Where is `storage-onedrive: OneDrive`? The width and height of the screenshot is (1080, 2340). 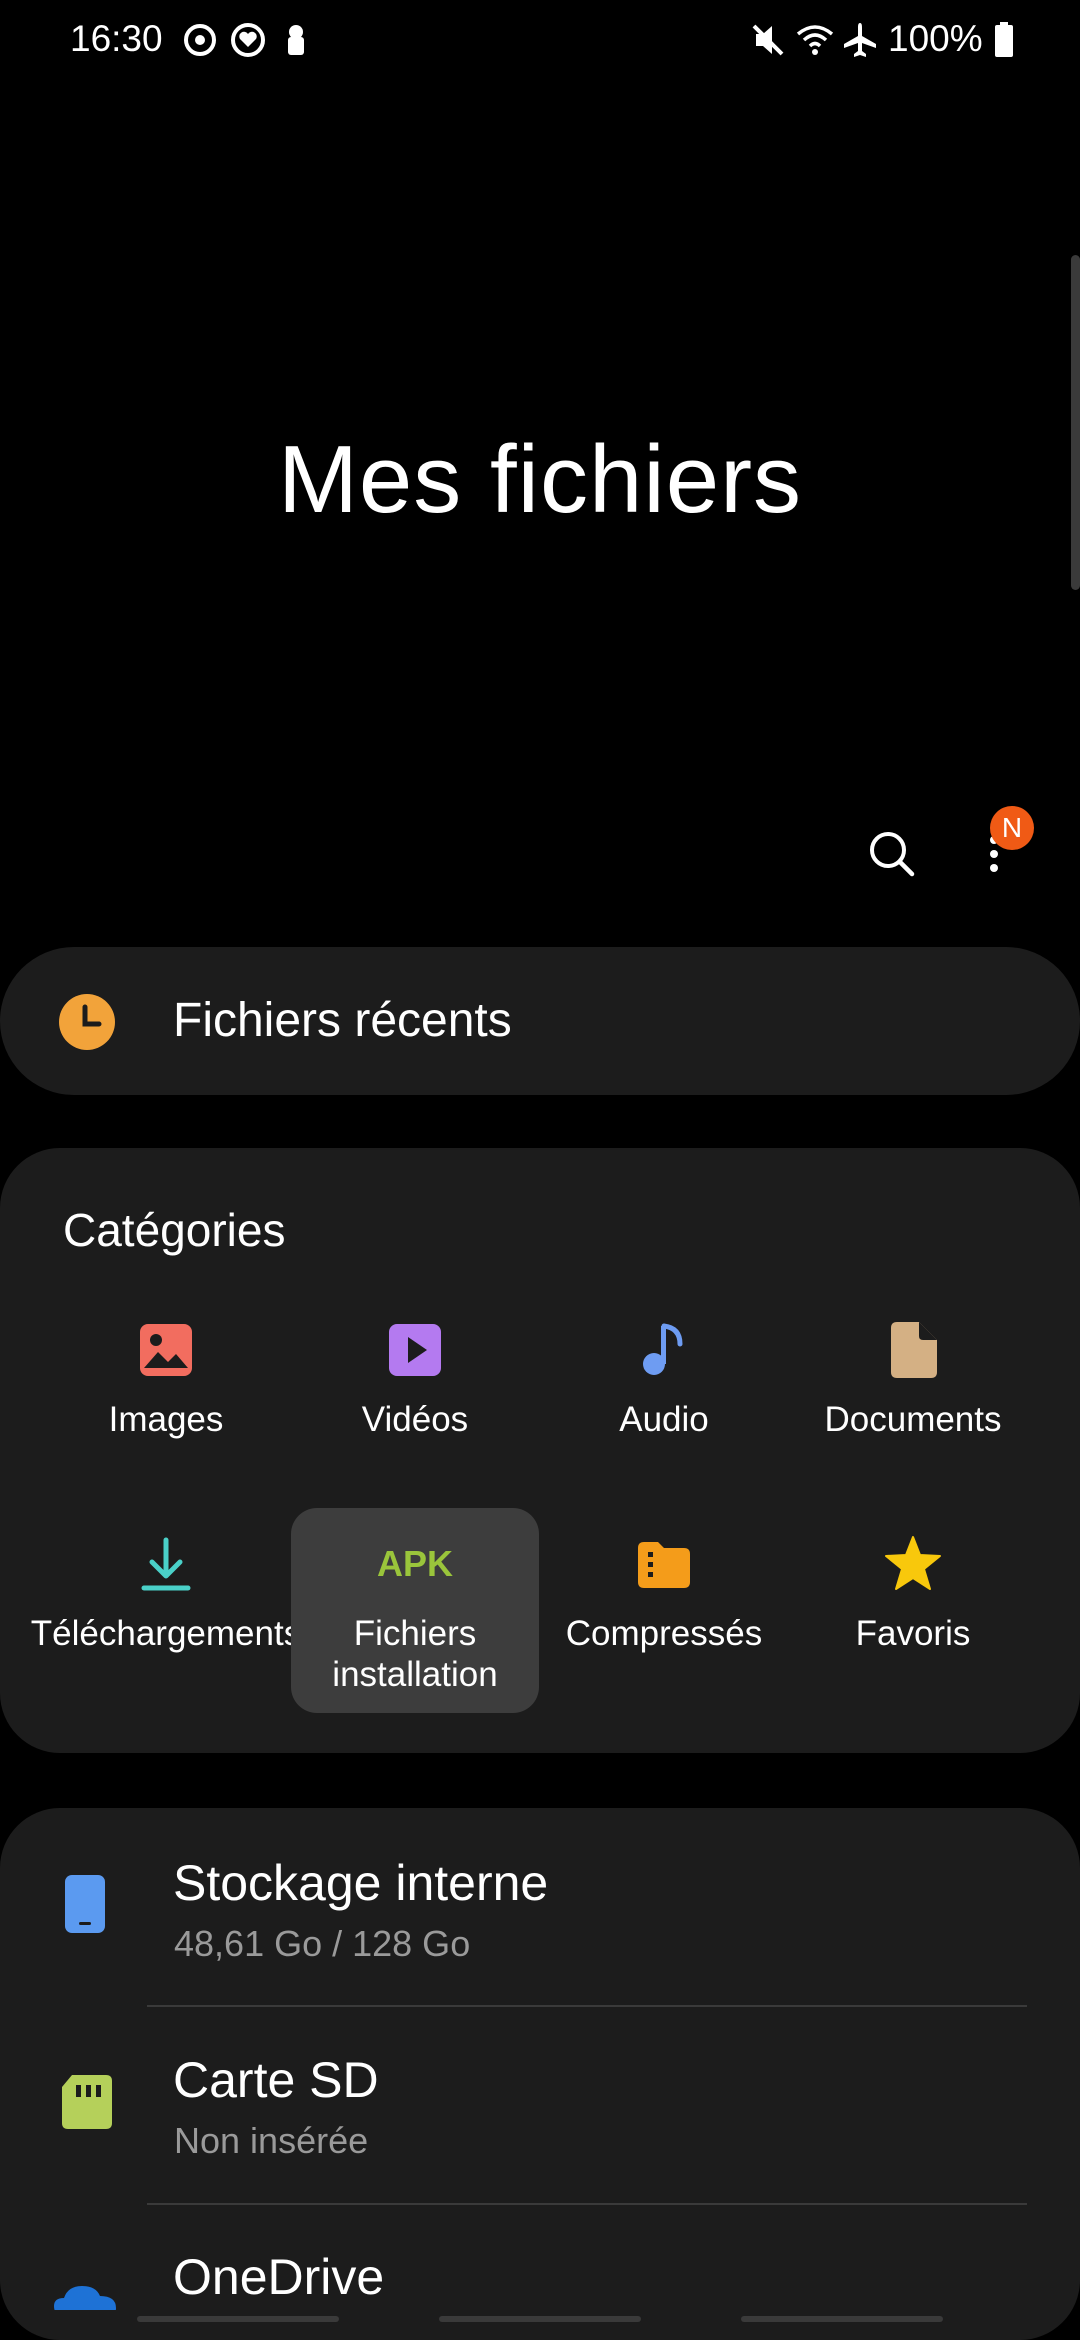 storage-onedrive: OneDrive is located at coordinates (540, 2257).